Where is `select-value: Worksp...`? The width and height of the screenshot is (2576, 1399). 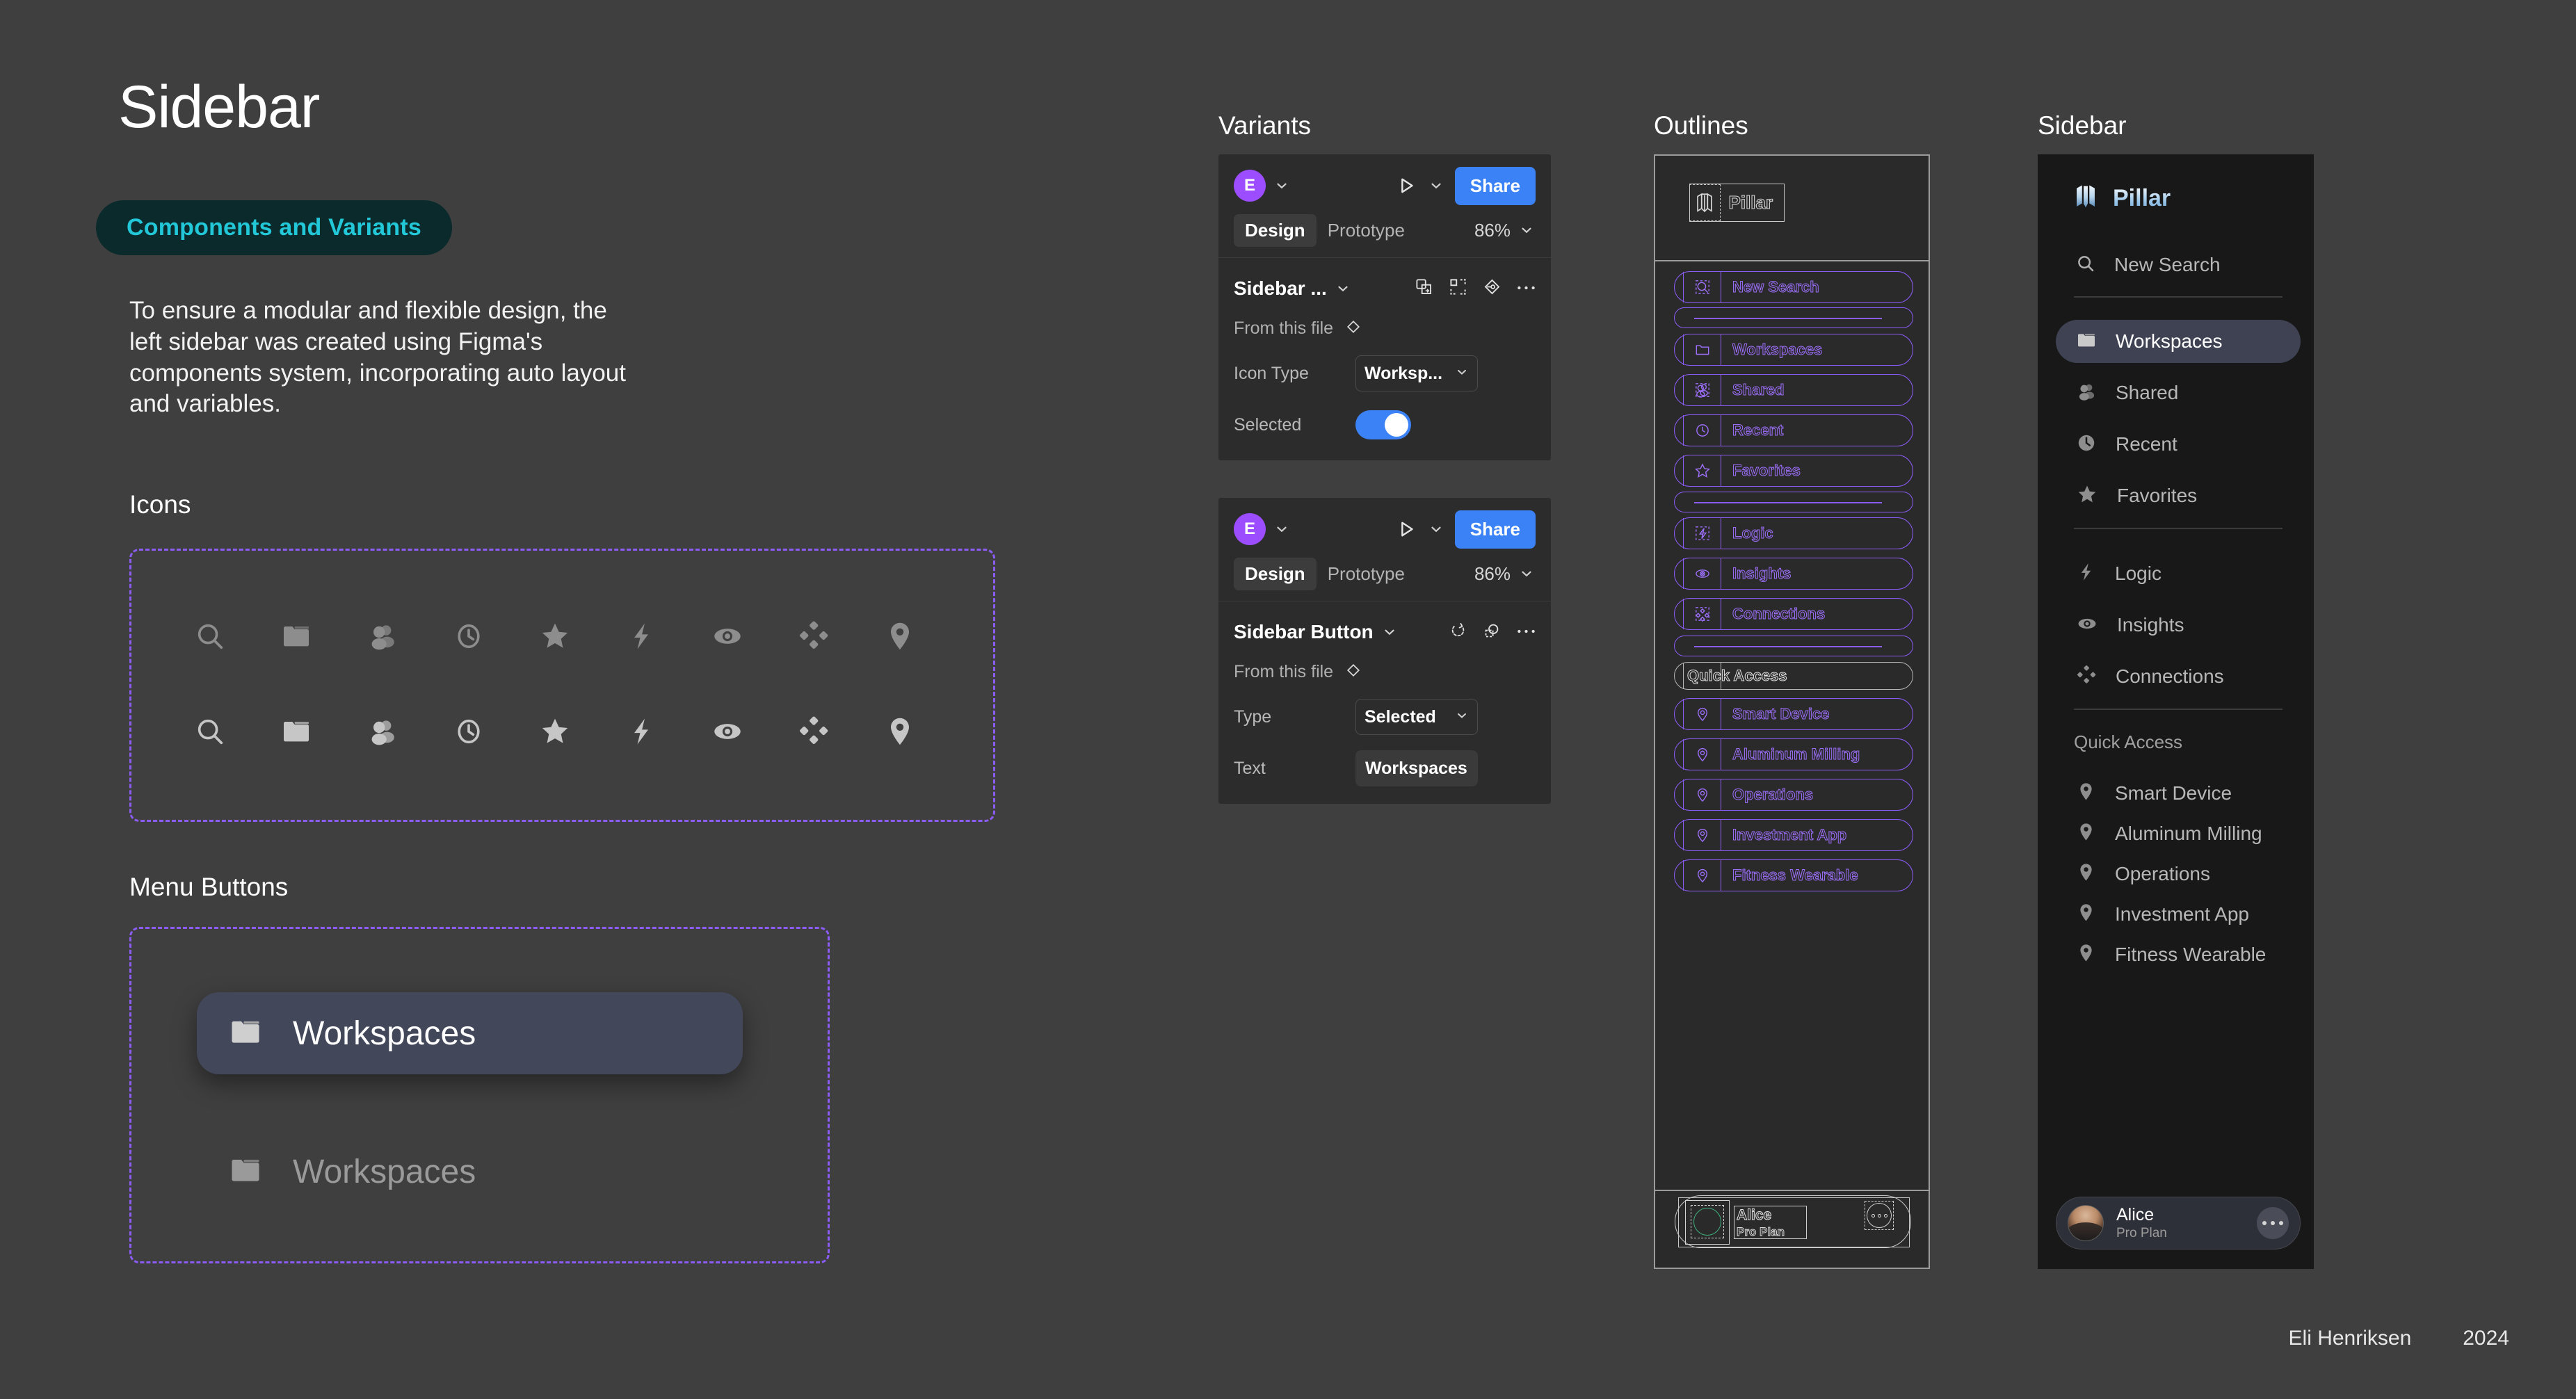 select-value: Worksp... is located at coordinates (1404, 373).